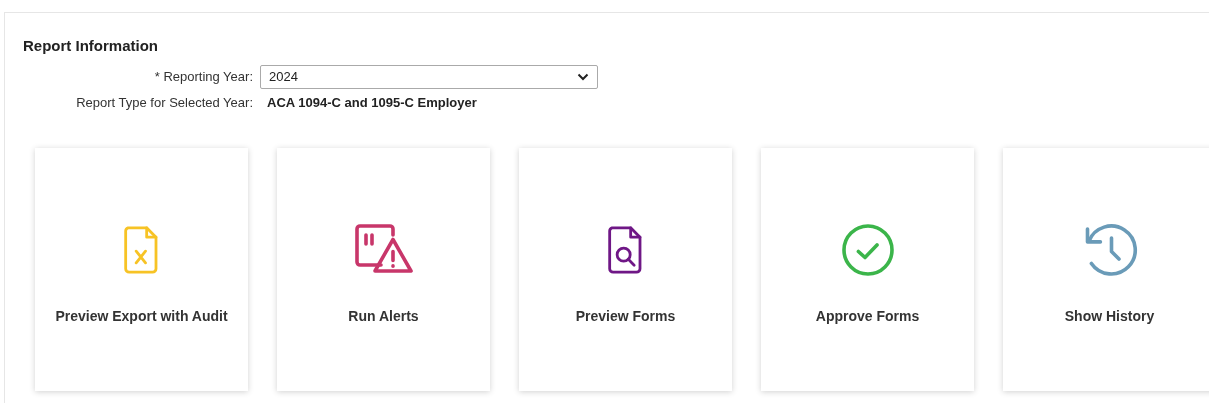  Describe the element at coordinates (203, 77) in the screenshot. I see `field-label: * Reporting Year:` at that location.